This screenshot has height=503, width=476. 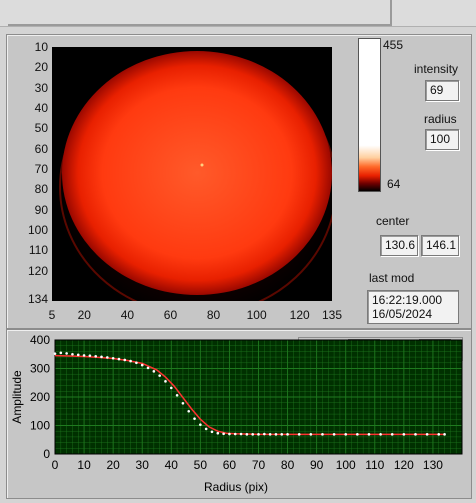 What do you see at coordinates (170, 315) in the screenshot?
I see `image-x-tick: 60` at bounding box center [170, 315].